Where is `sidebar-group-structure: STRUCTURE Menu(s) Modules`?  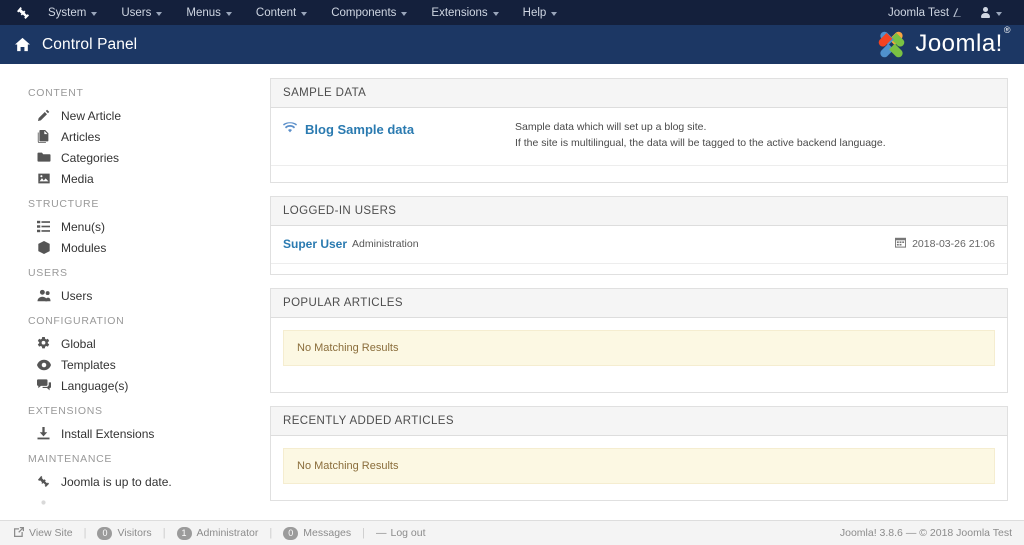
sidebar-group-structure: STRUCTURE Menu(s) Modules is located at coordinates (128, 224).